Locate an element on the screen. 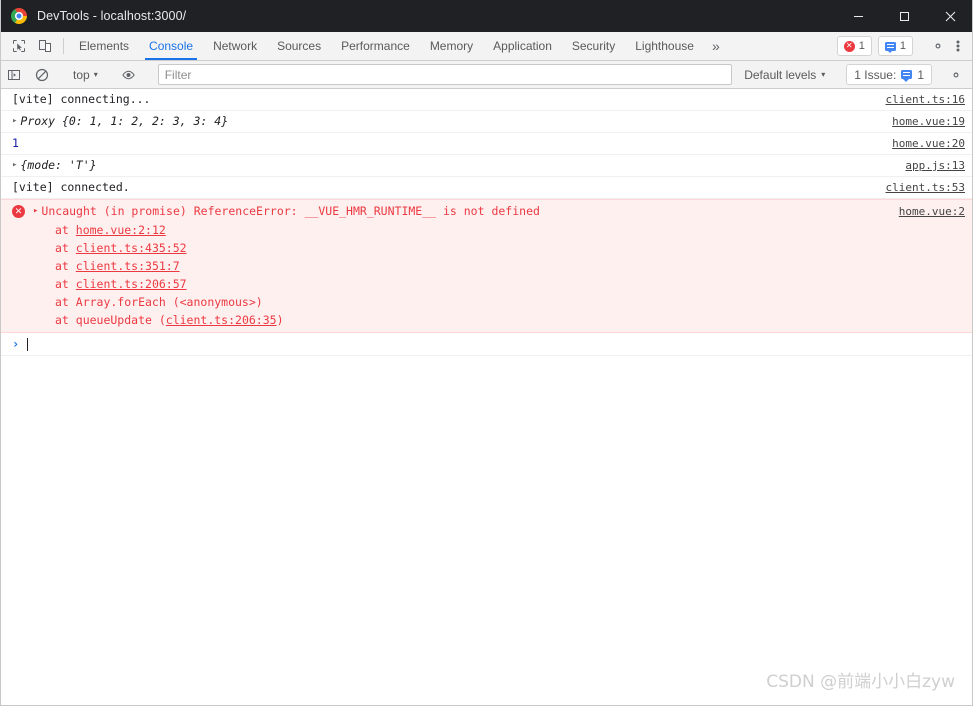 This screenshot has width=973, height=706. console-sidebar-icon is located at coordinates (14, 75).